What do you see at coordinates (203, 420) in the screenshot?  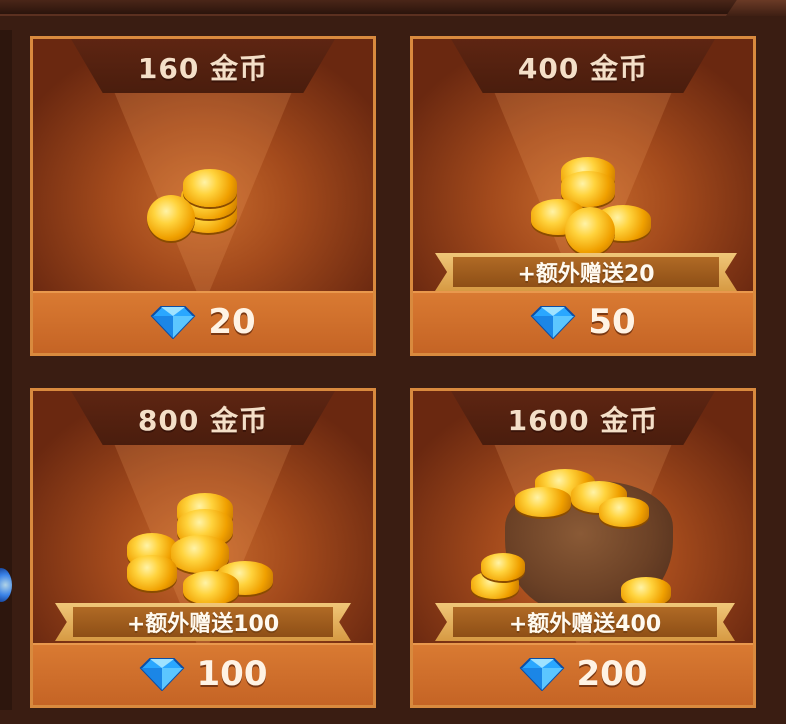 I see `item-title: 800 金币` at bounding box center [203, 420].